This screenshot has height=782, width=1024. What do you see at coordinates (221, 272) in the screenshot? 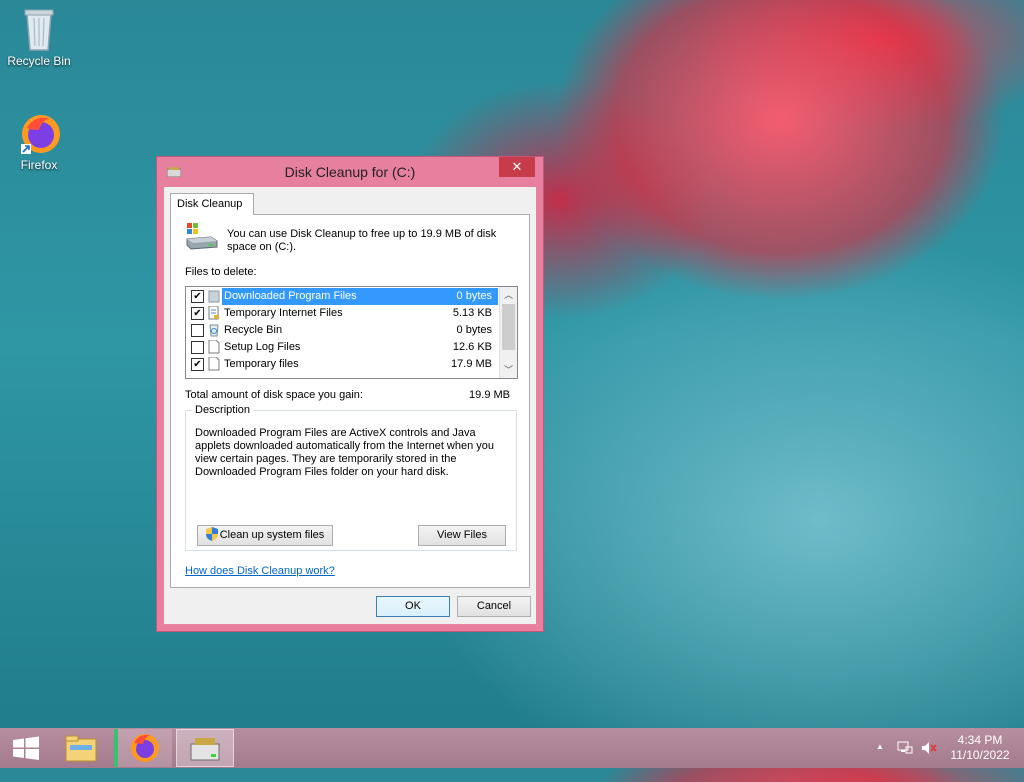
I see `files-to-delete-label: Files to delete:` at bounding box center [221, 272].